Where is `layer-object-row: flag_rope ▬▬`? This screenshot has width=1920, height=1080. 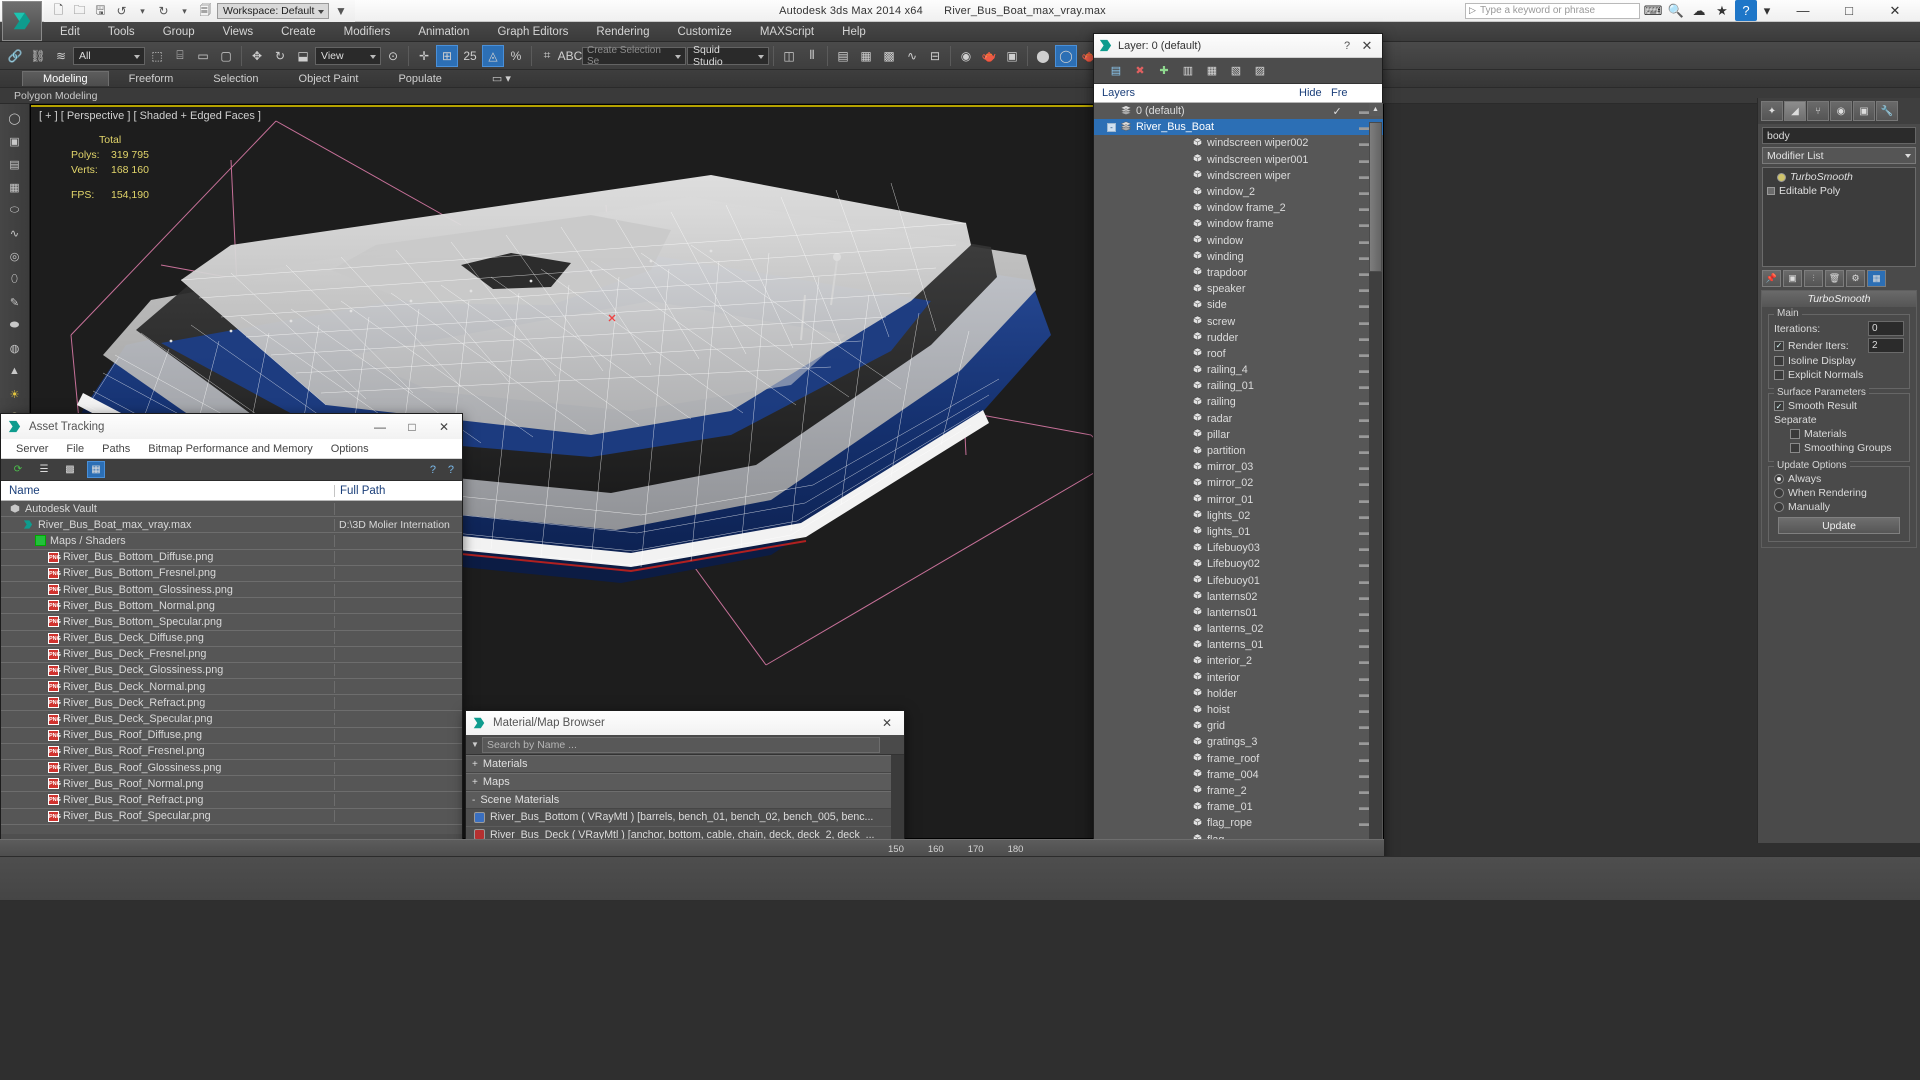
layer-object-row: flag_rope ▬▬ is located at coordinates (1238, 823).